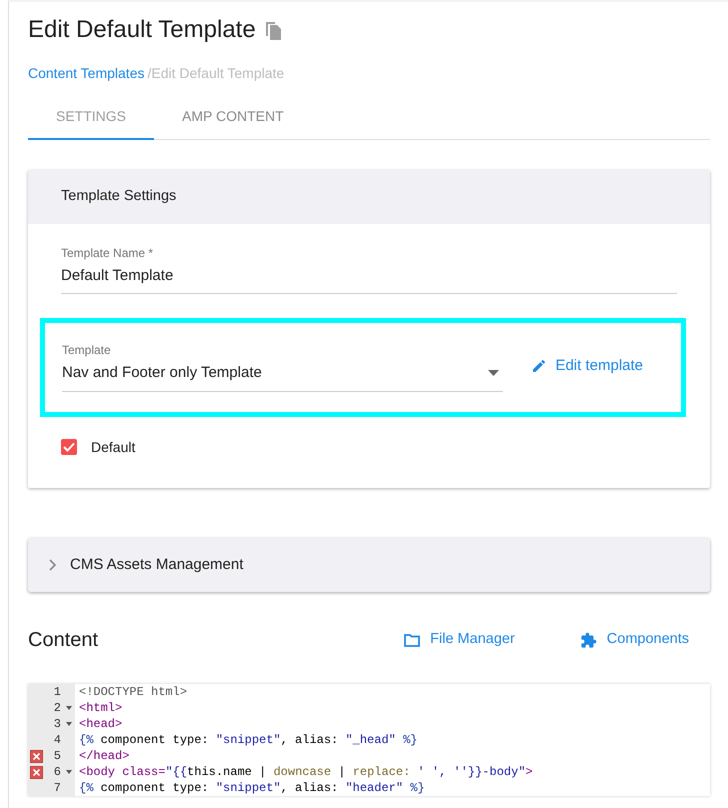 The image size is (728, 808). What do you see at coordinates (57, 740) in the screenshot?
I see `line-number: 4` at bounding box center [57, 740].